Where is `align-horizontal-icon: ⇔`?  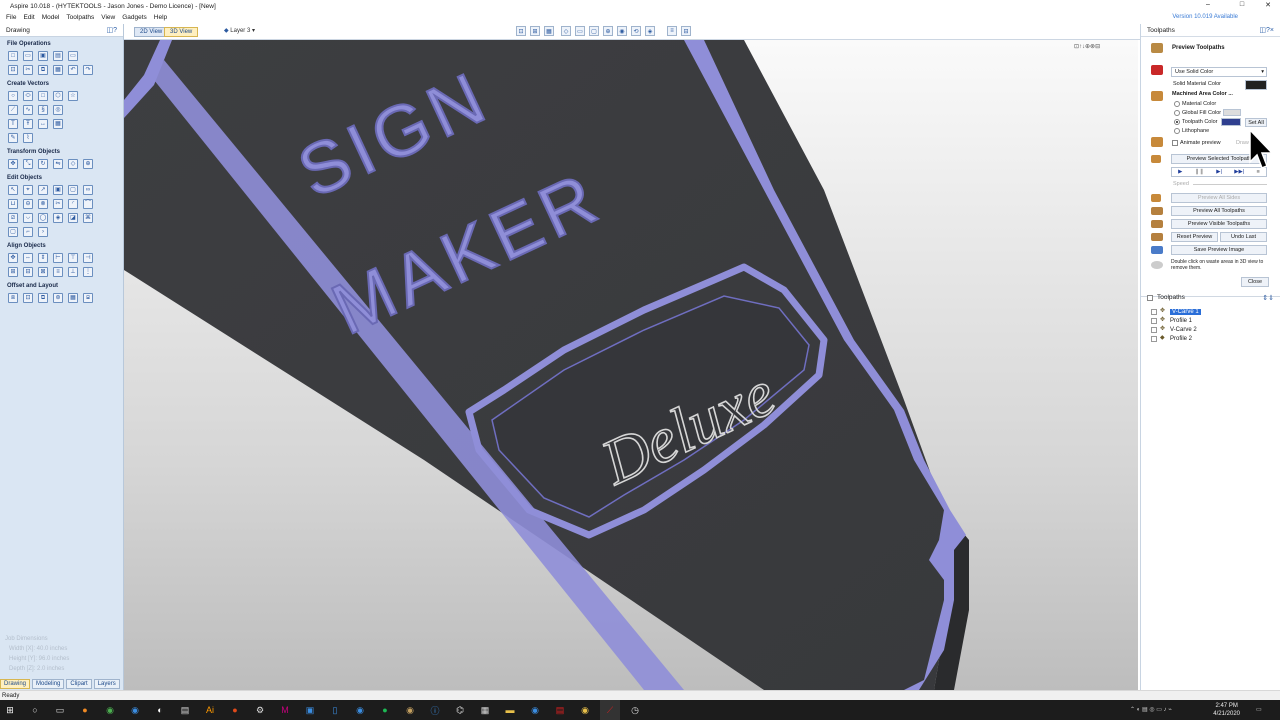
align-horizontal-icon: ⇔ is located at coordinates (28, 258).